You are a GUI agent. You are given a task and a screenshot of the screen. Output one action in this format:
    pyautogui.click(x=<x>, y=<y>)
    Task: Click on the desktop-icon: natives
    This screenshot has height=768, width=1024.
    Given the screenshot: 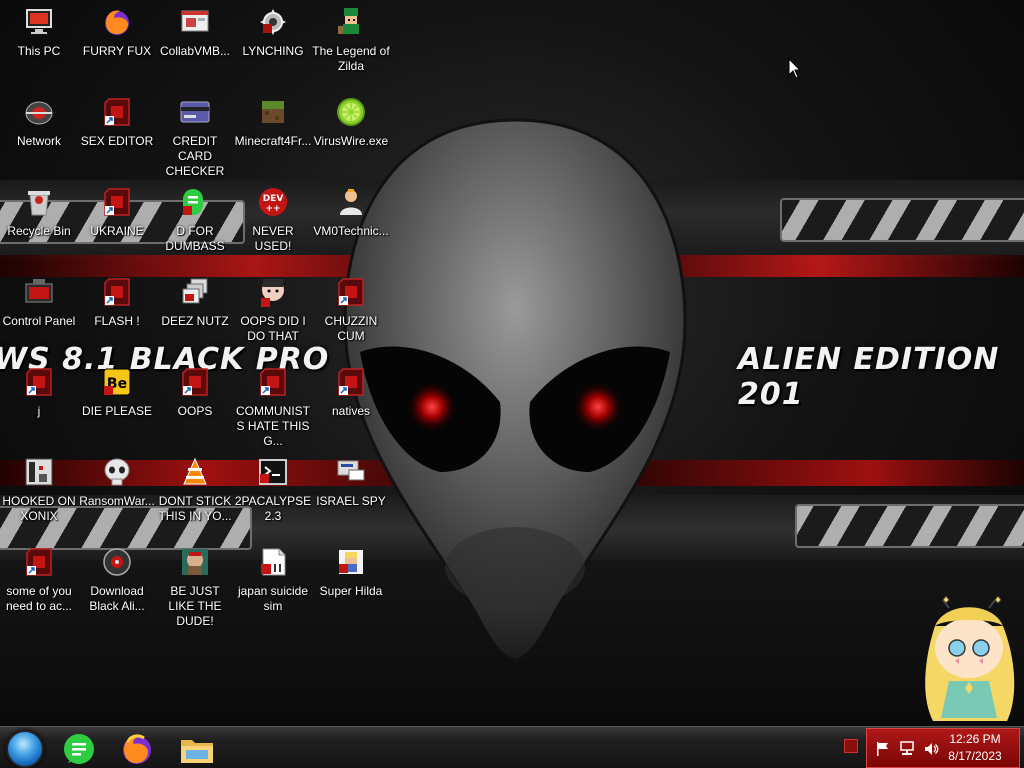 What is the action you would take?
    pyautogui.click(x=351, y=392)
    